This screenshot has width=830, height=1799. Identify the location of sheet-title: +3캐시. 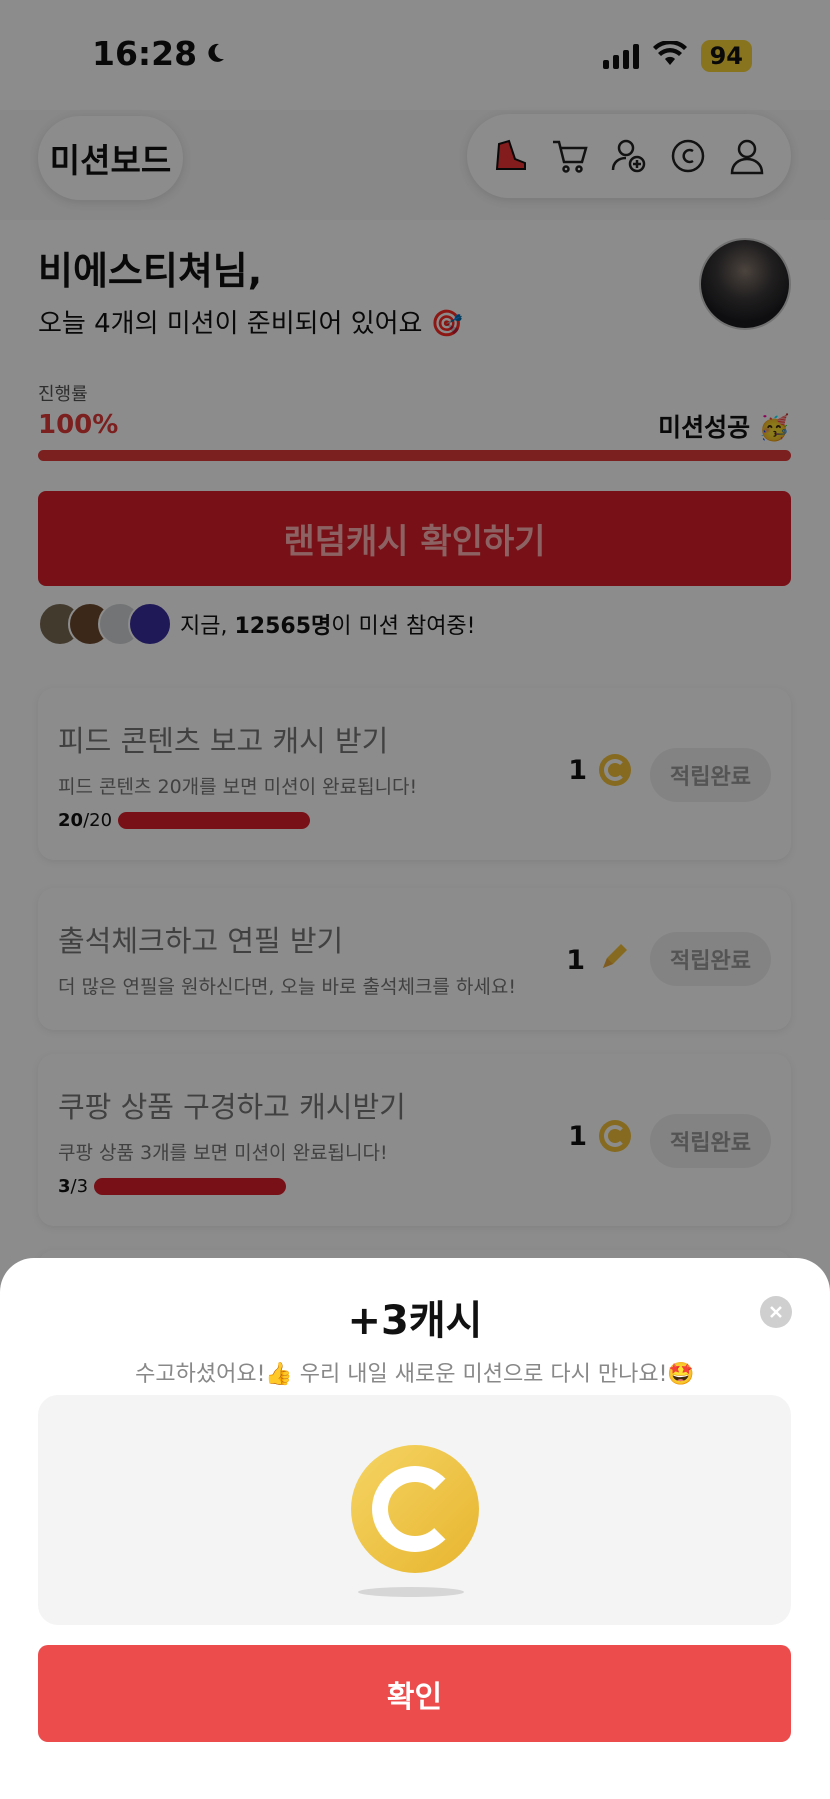
(415, 1321).